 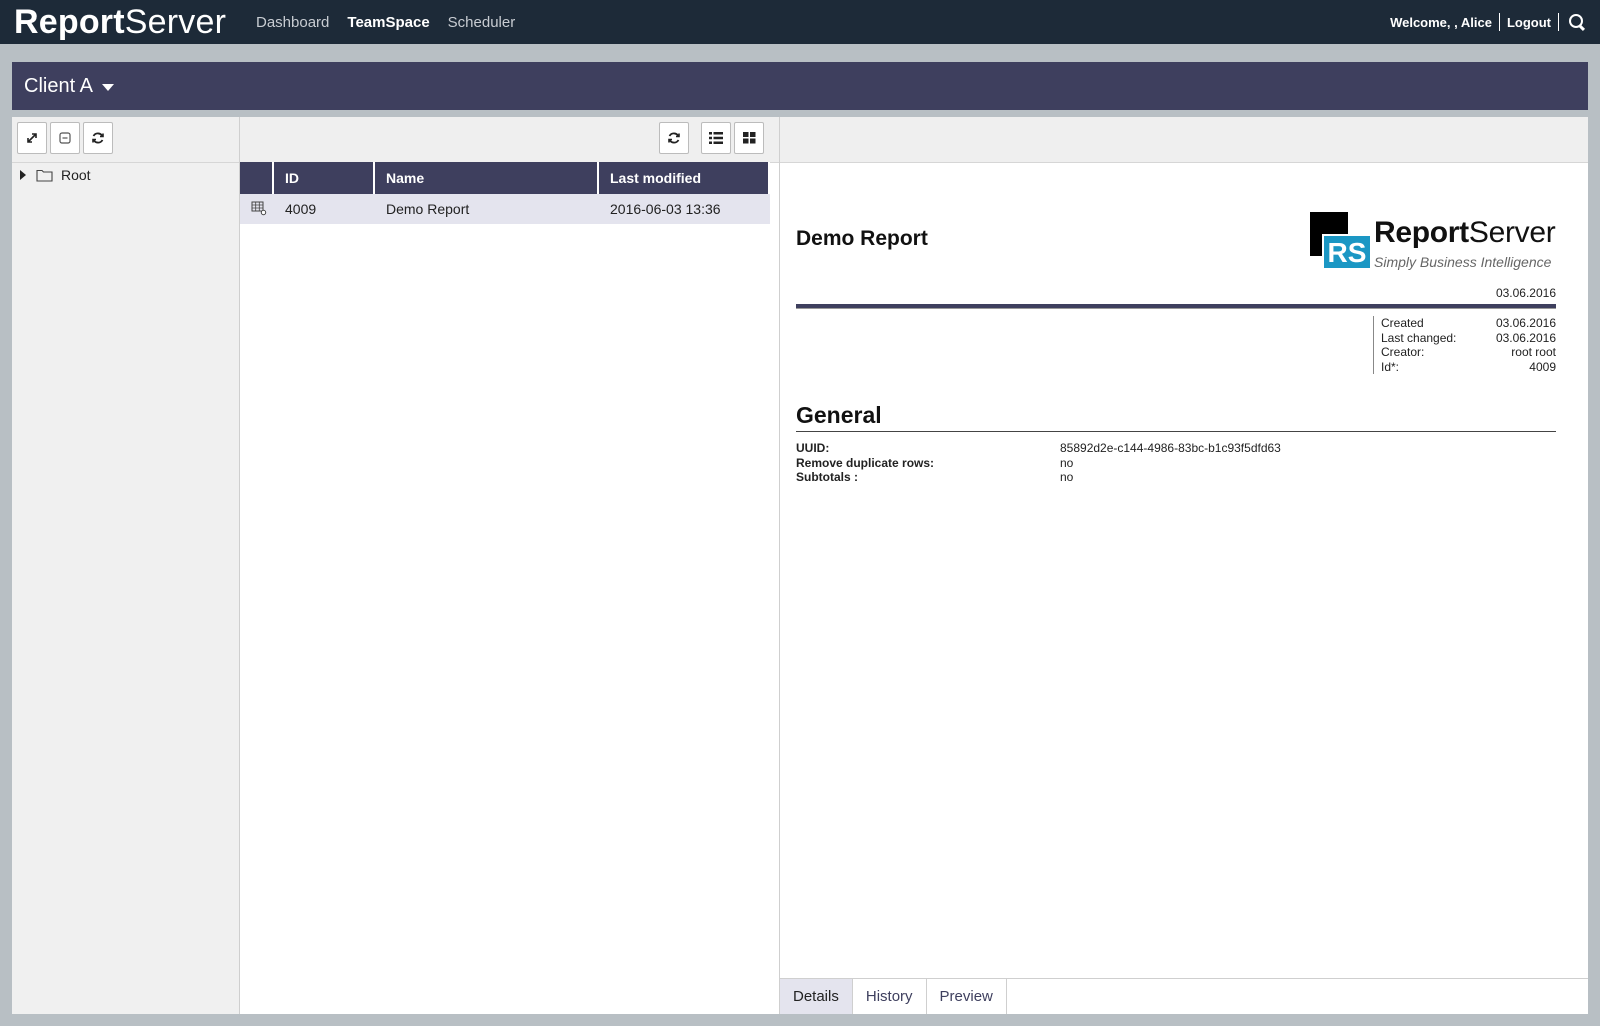 I want to click on logout-link: Logout, so click(x=1529, y=22).